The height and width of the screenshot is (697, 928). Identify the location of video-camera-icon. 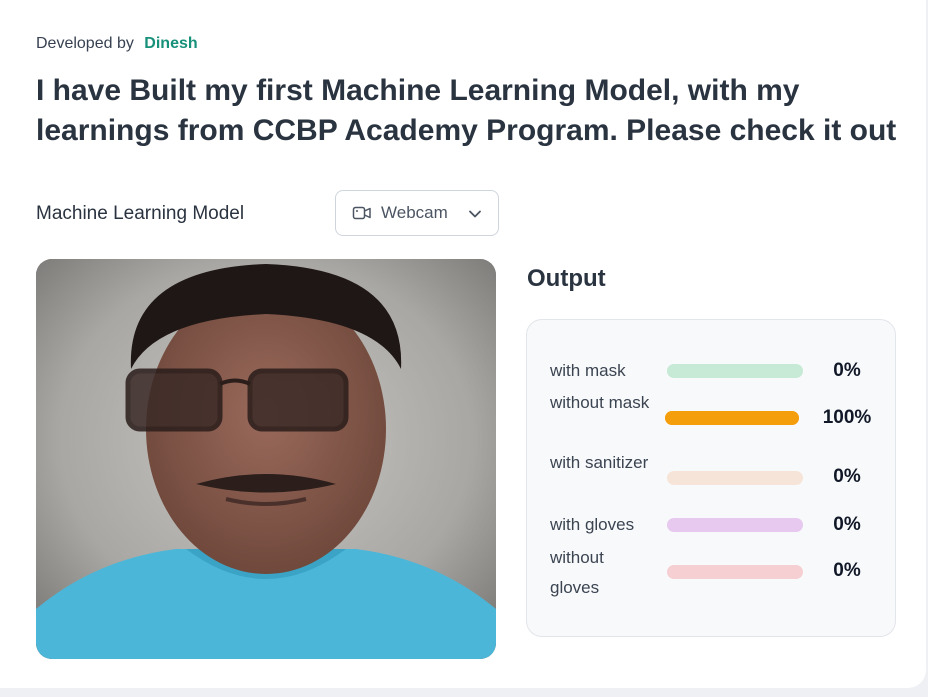
(362, 213).